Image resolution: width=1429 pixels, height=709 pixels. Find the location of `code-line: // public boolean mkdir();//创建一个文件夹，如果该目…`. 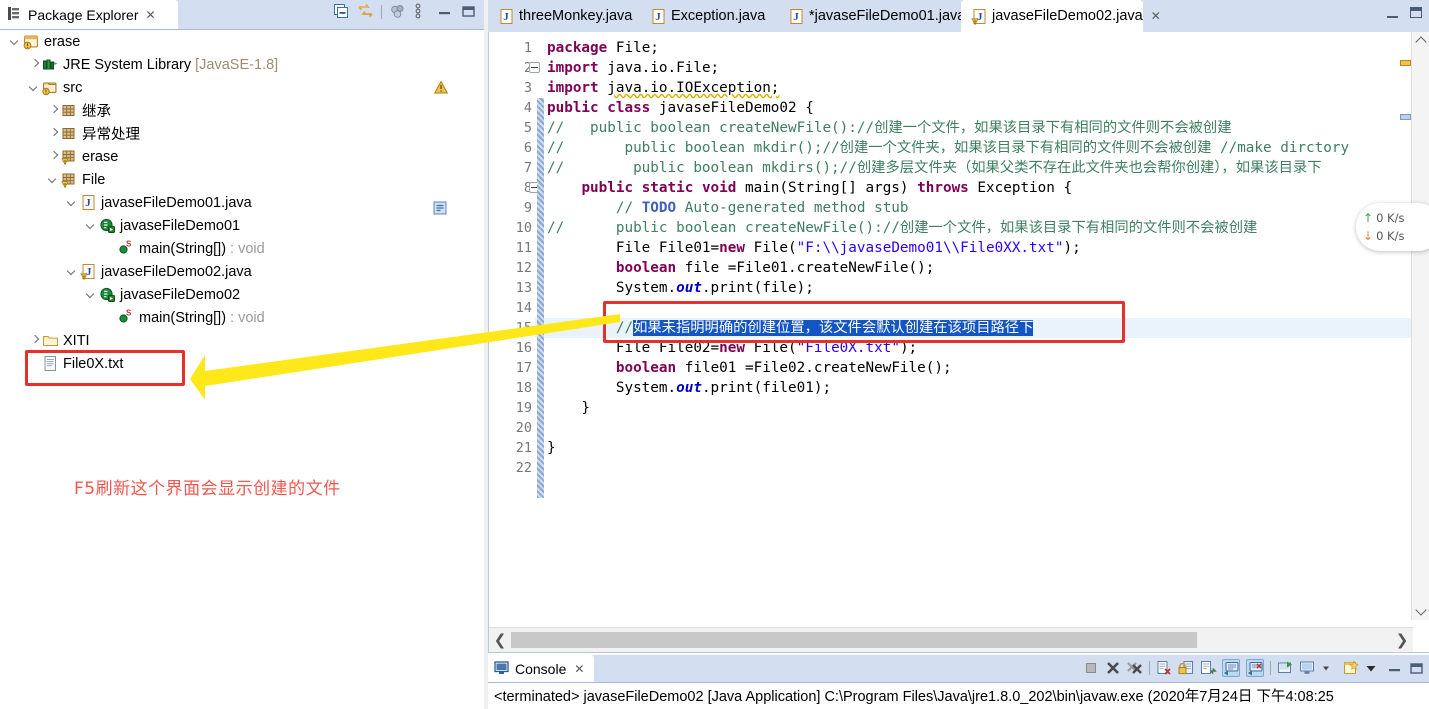

code-line: // public boolean mkdir();//创建一个文件夹，如果该目… is located at coordinates (948, 148).